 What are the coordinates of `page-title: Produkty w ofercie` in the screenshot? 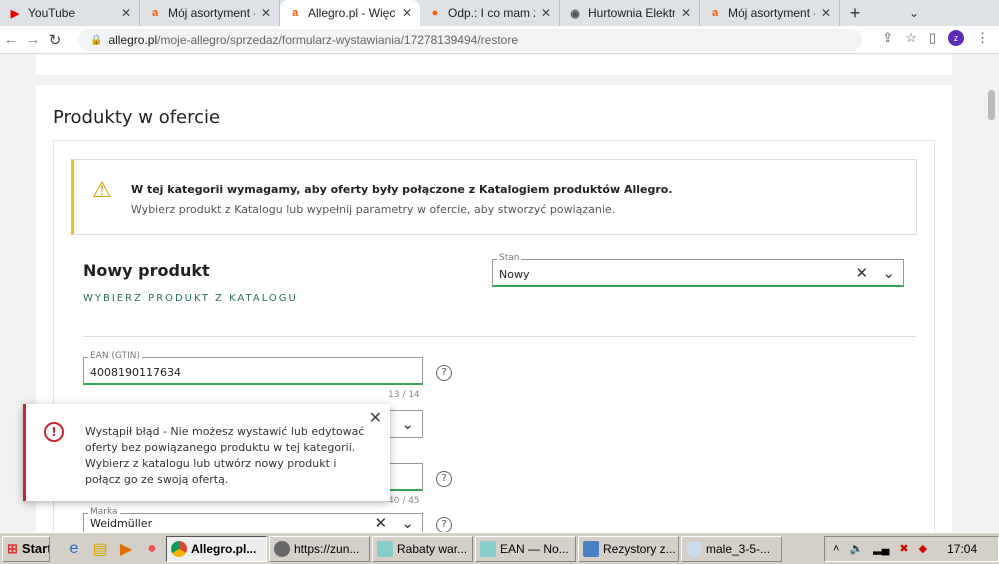 It's located at (137, 117).